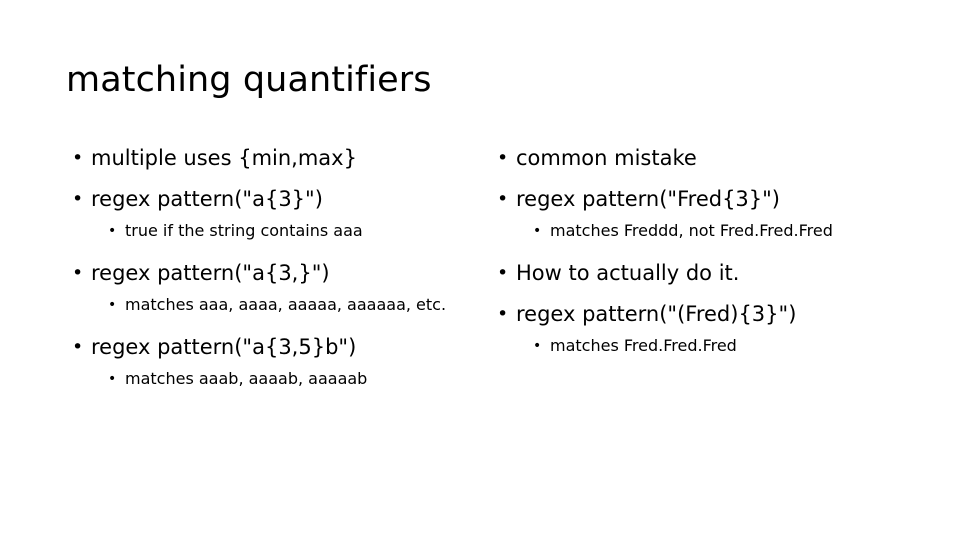 This screenshot has height=540, width=960. I want to click on list-item-label: regex pattern("Fred{3}"), so click(648, 199).